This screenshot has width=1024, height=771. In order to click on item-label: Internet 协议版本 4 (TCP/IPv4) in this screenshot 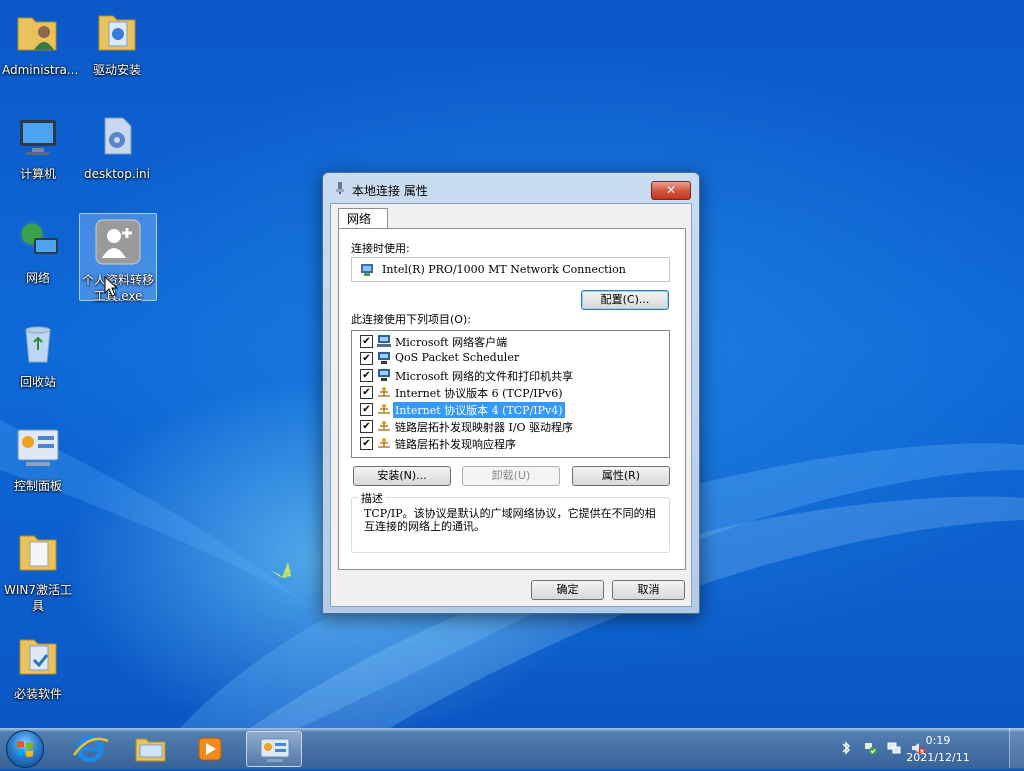, I will do `click(479, 410)`.